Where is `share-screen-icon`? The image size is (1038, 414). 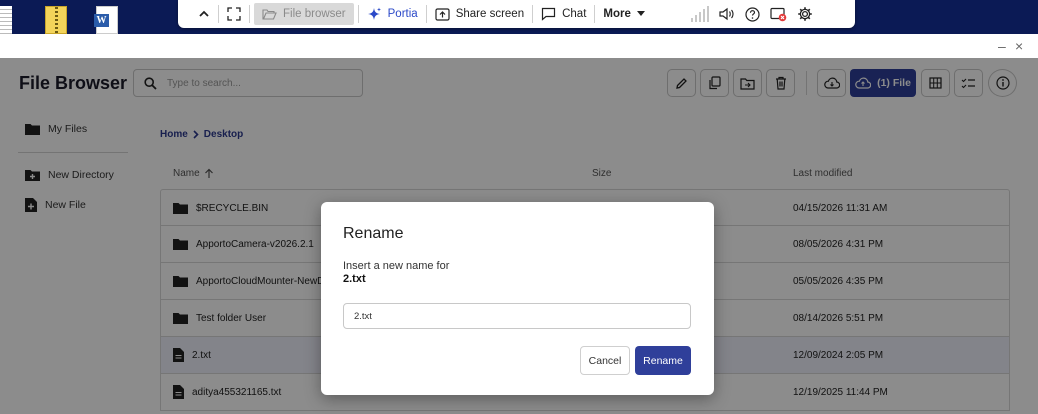 share-screen-icon is located at coordinates (442, 14).